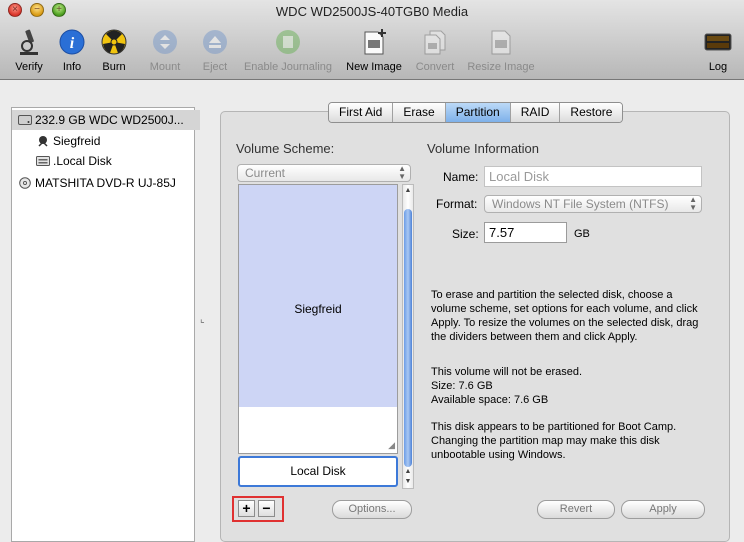 The height and width of the screenshot is (542, 744). I want to click on volume-information-title: Volume Information, so click(483, 148).